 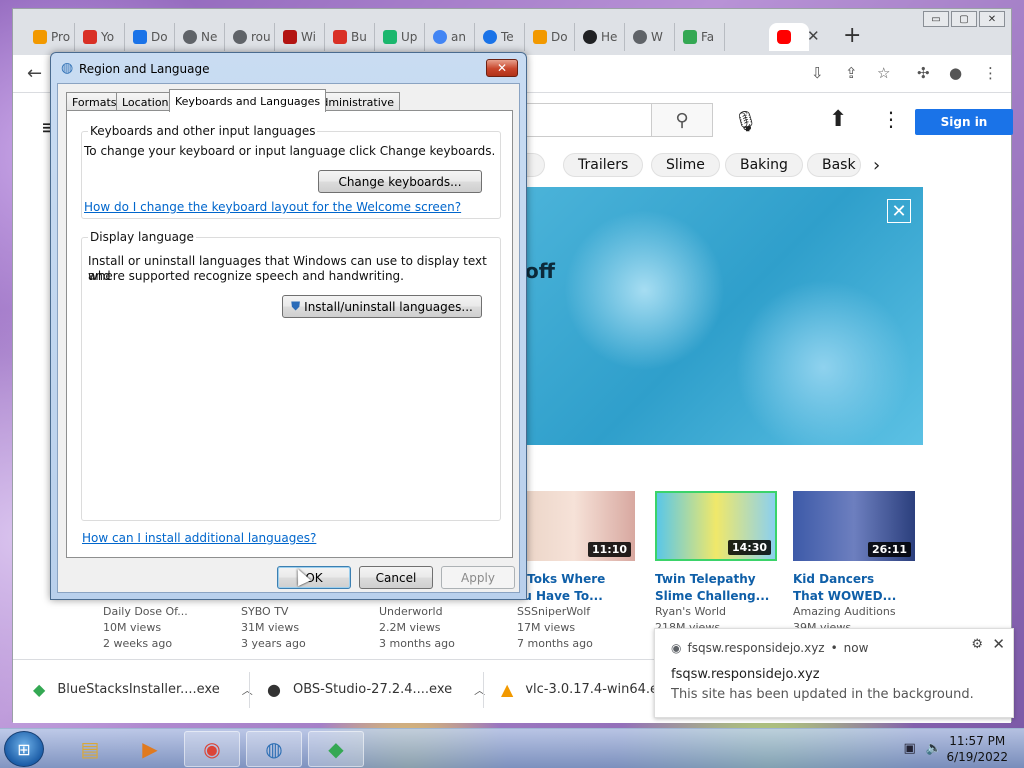 I want to click on browser-tab: Bu, so click(x=350, y=37).